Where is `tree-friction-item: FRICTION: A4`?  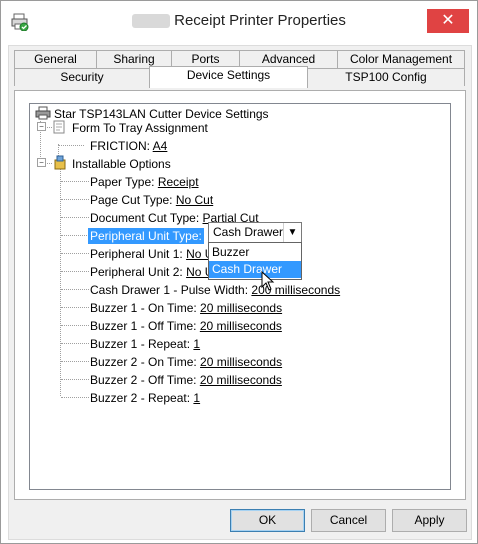 tree-friction-item: FRICTION: A4 is located at coordinates (128, 146).